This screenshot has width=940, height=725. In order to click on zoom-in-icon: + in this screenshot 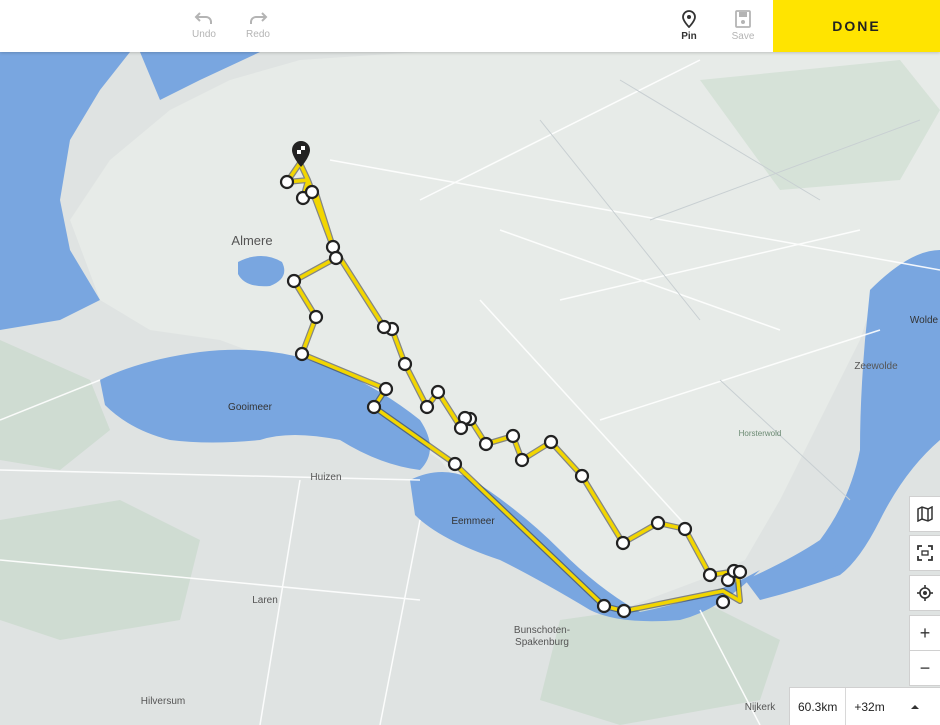, I will do `click(925, 632)`.